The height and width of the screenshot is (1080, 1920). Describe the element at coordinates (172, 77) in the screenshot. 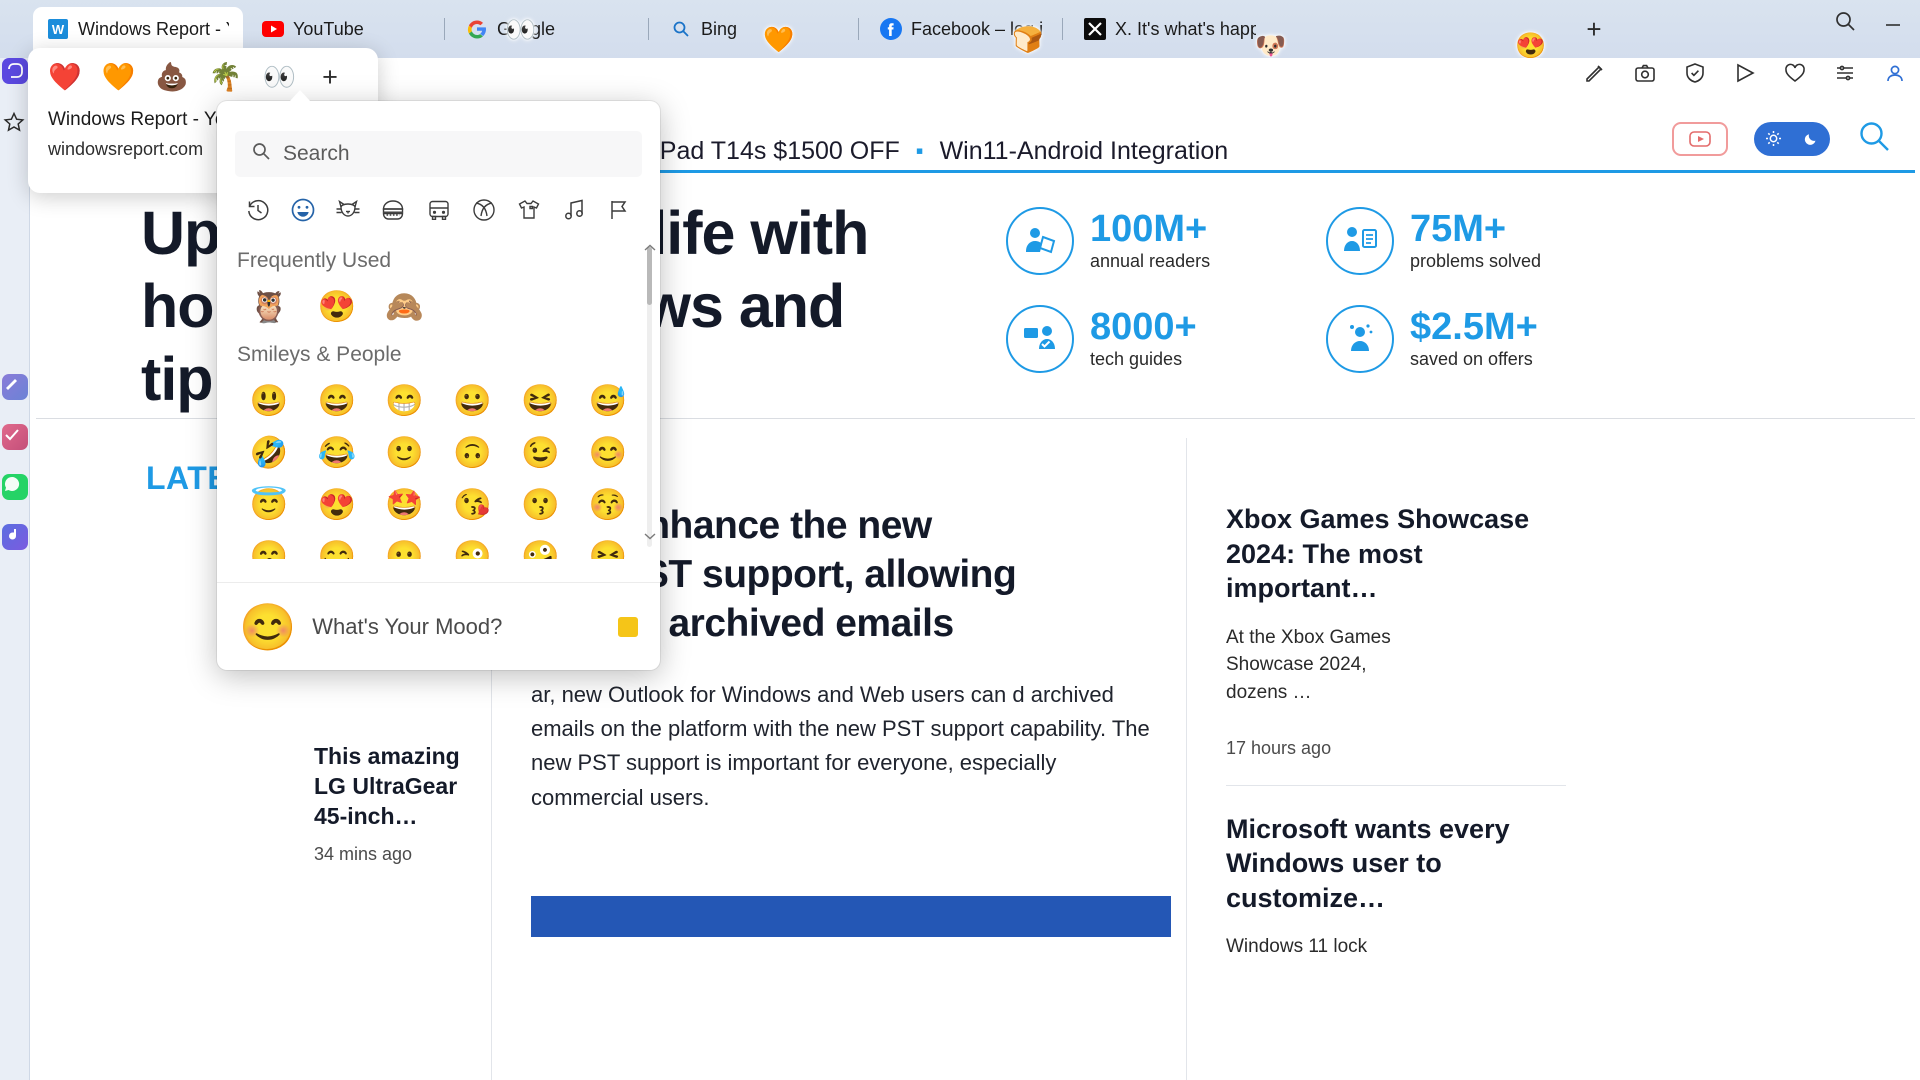

I see `reaction-poop: 💩` at that location.